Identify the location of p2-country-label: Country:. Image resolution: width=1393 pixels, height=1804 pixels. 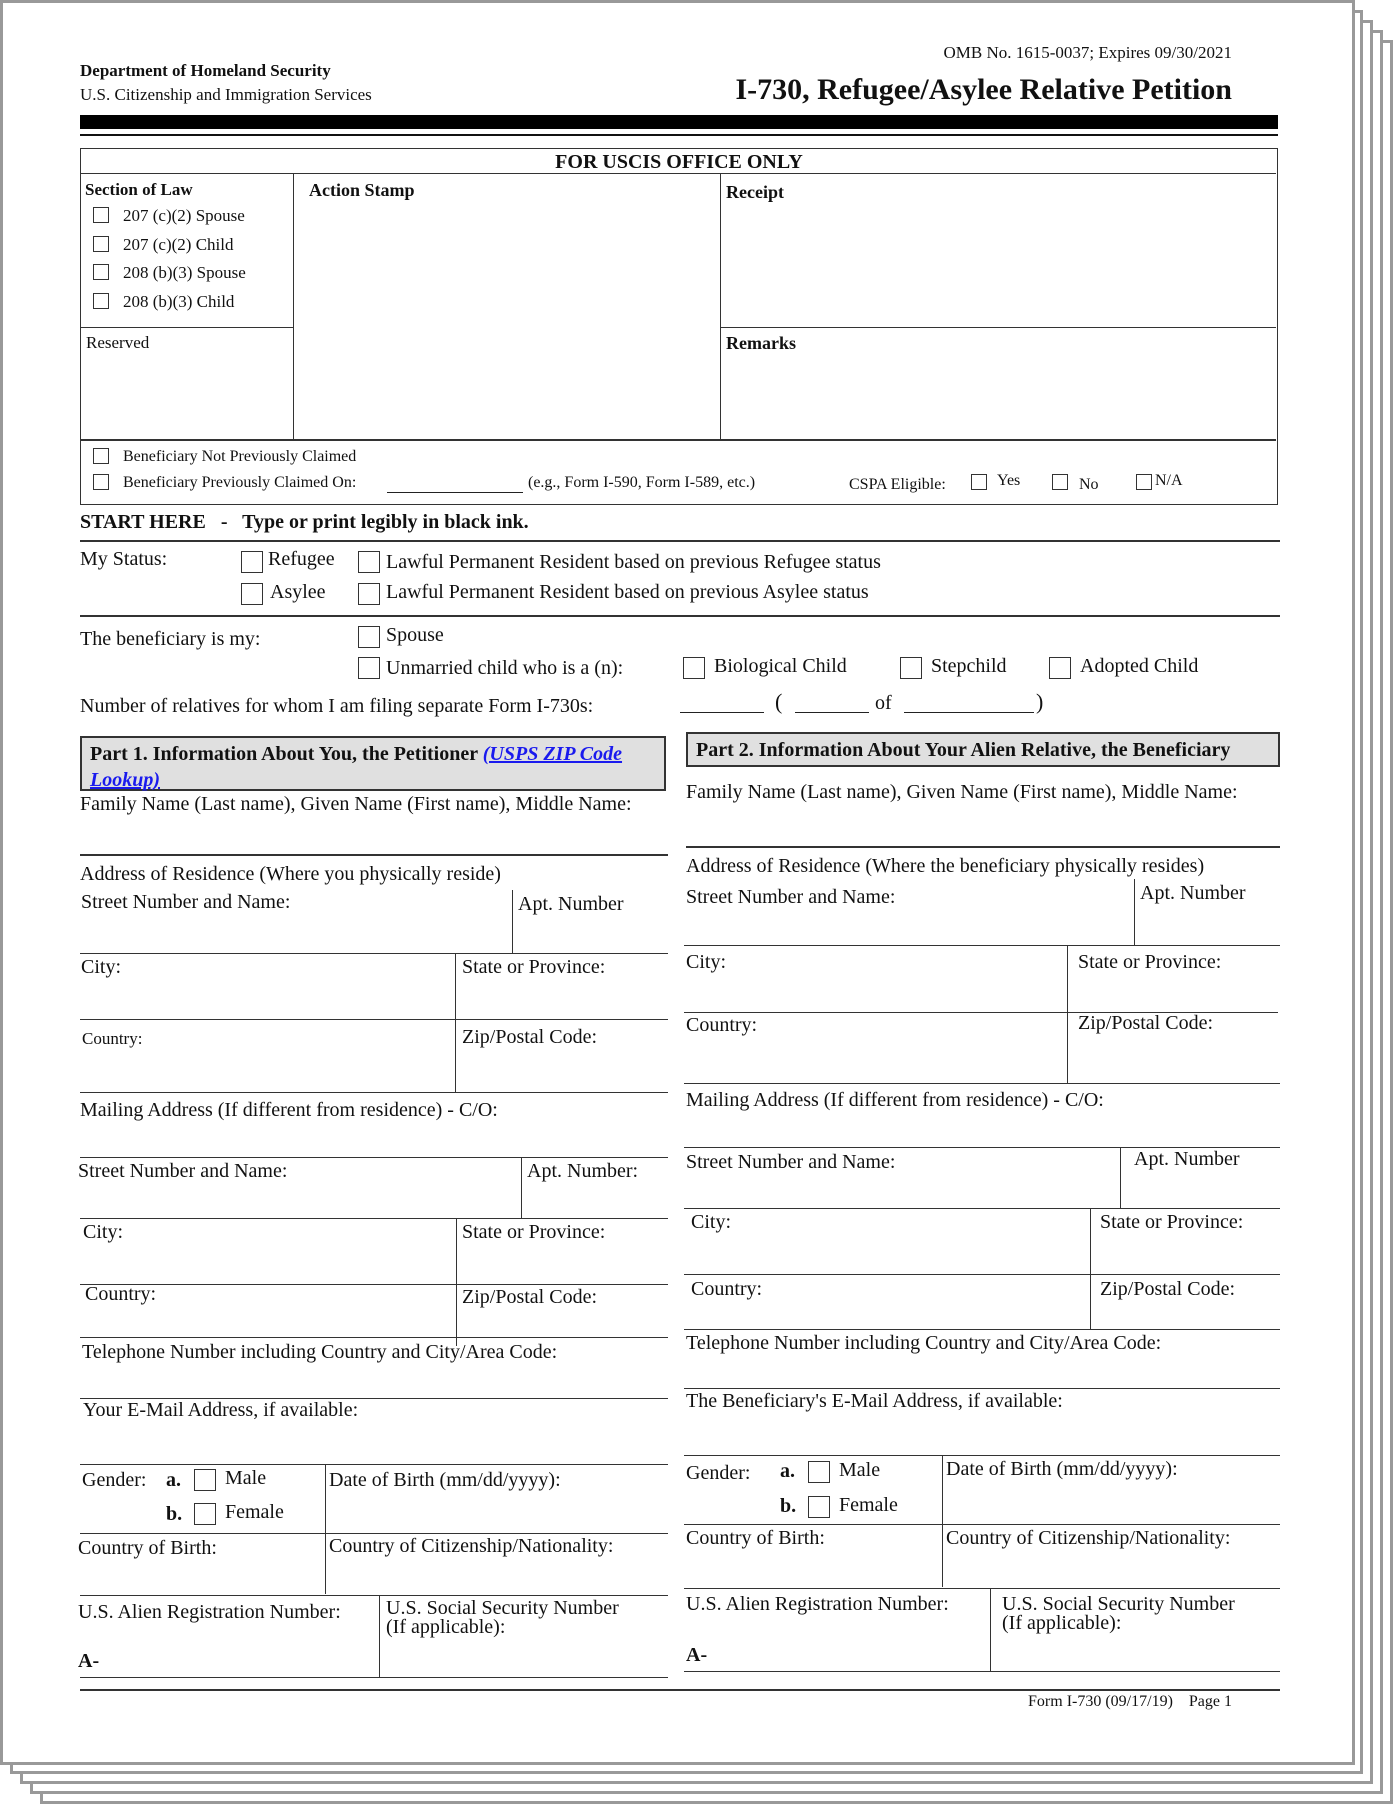
(722, 1025).